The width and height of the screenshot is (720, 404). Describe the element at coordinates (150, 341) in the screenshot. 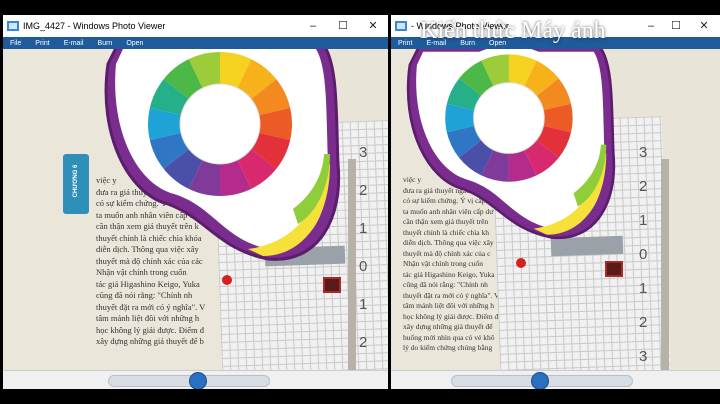

I see `page-text-line: xây dựng những giả thuyết để b` at that location.